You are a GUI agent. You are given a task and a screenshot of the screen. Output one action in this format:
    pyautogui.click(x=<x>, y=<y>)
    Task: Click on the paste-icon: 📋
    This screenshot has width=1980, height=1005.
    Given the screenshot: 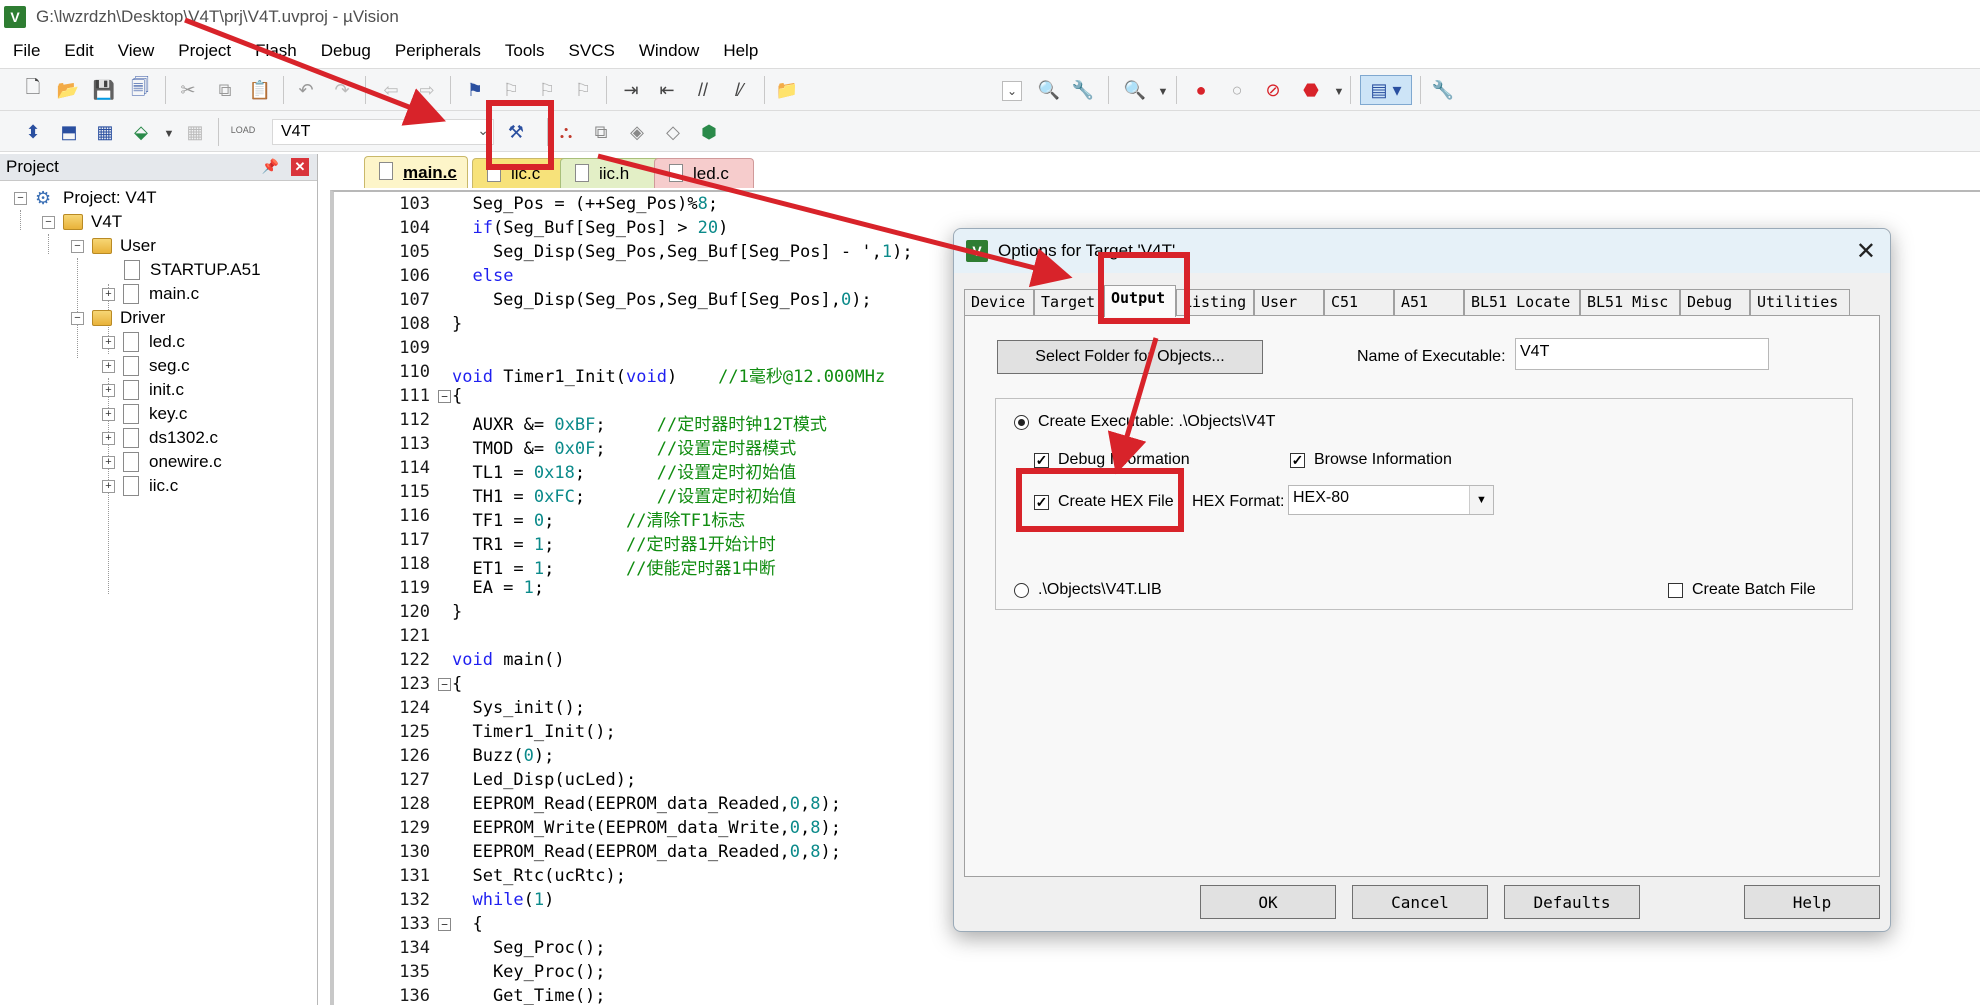 What is the action you would take?
    pyautogui.click(x=260, y=90)
    